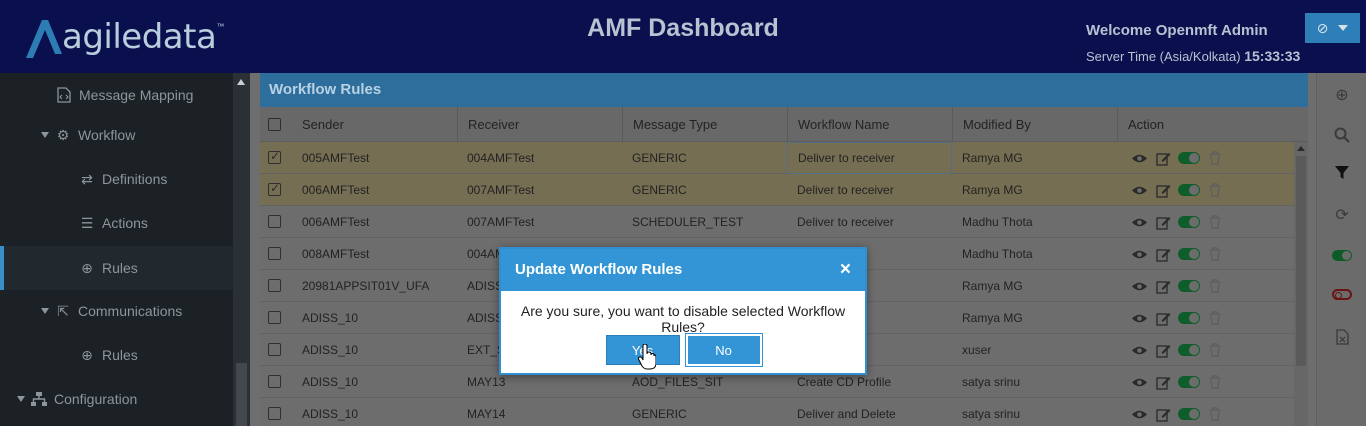 The width and height of the screenshot is (1366, 426). I want to click on sidebar-item-definitions: ⇄ Definitions, so click(116, 179).